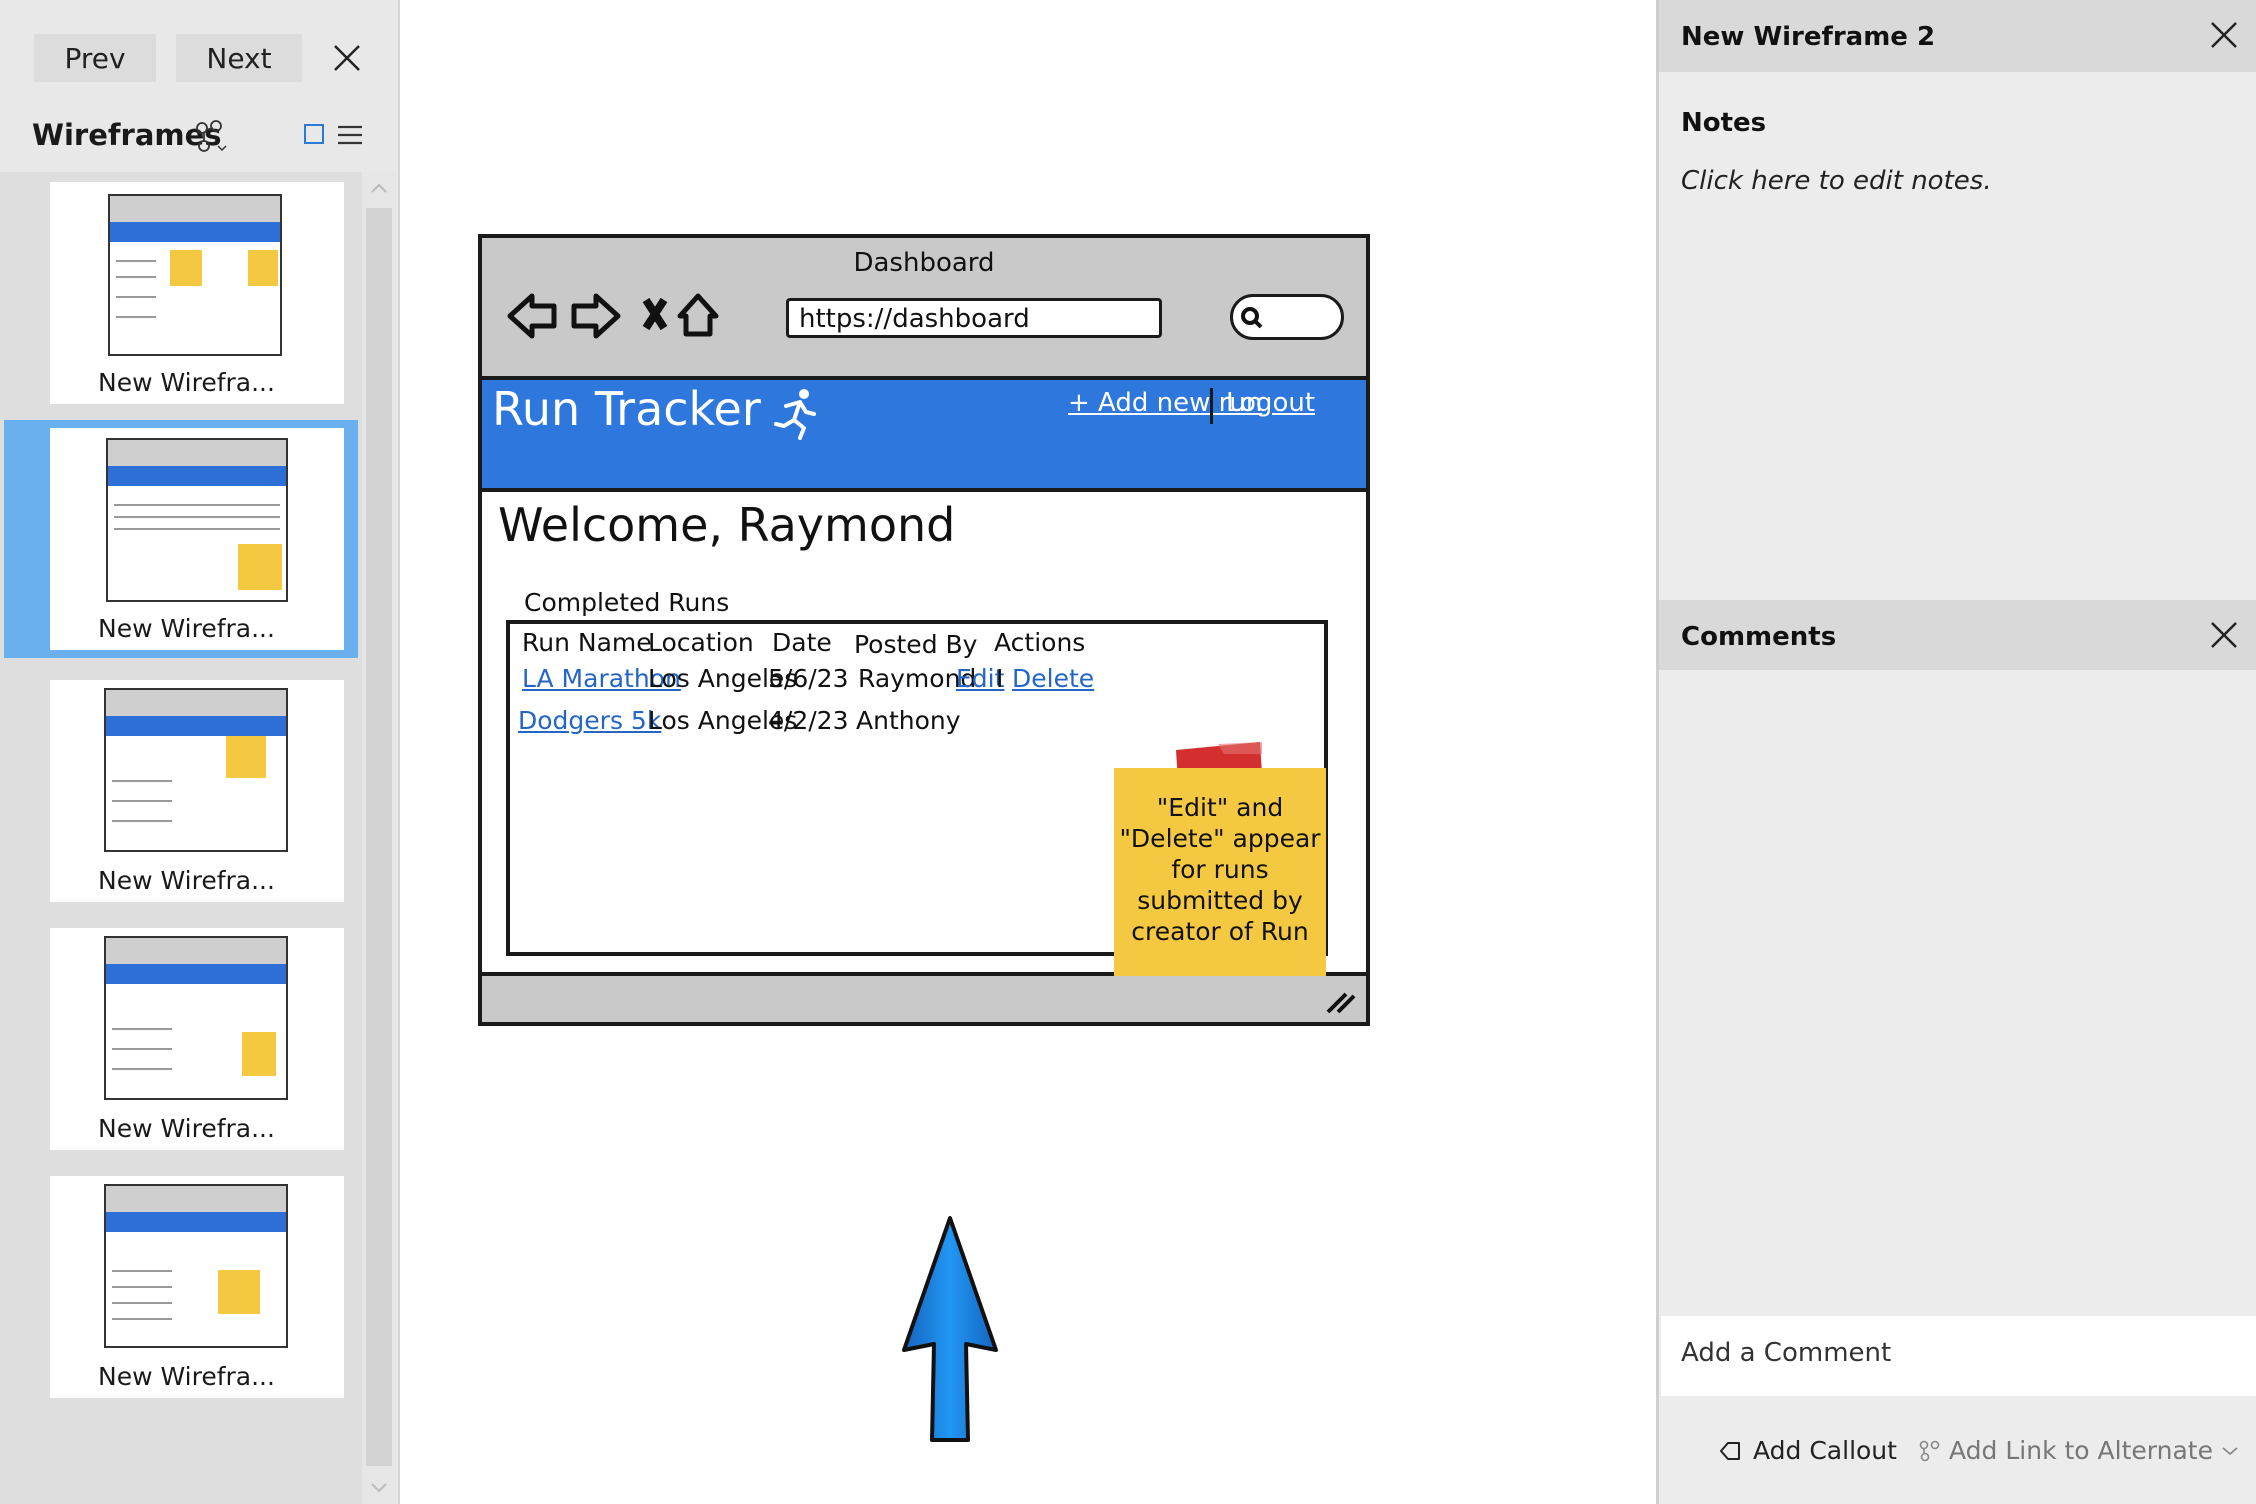 This screenshot has width=2256, height=1504. I want to click on next-button: Next, so click(239, 58).